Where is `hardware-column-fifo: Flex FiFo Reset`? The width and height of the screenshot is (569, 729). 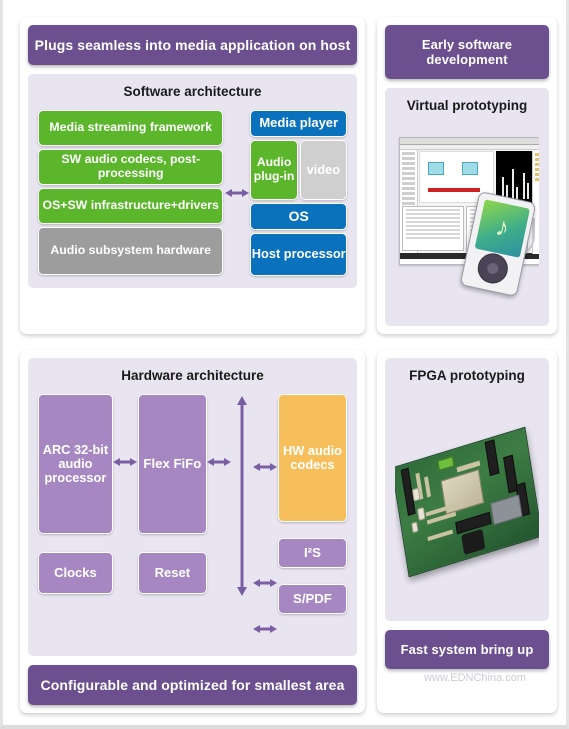 hardware-column-fifo: Flex FiFo Reset is located at coordinates (172, 494).